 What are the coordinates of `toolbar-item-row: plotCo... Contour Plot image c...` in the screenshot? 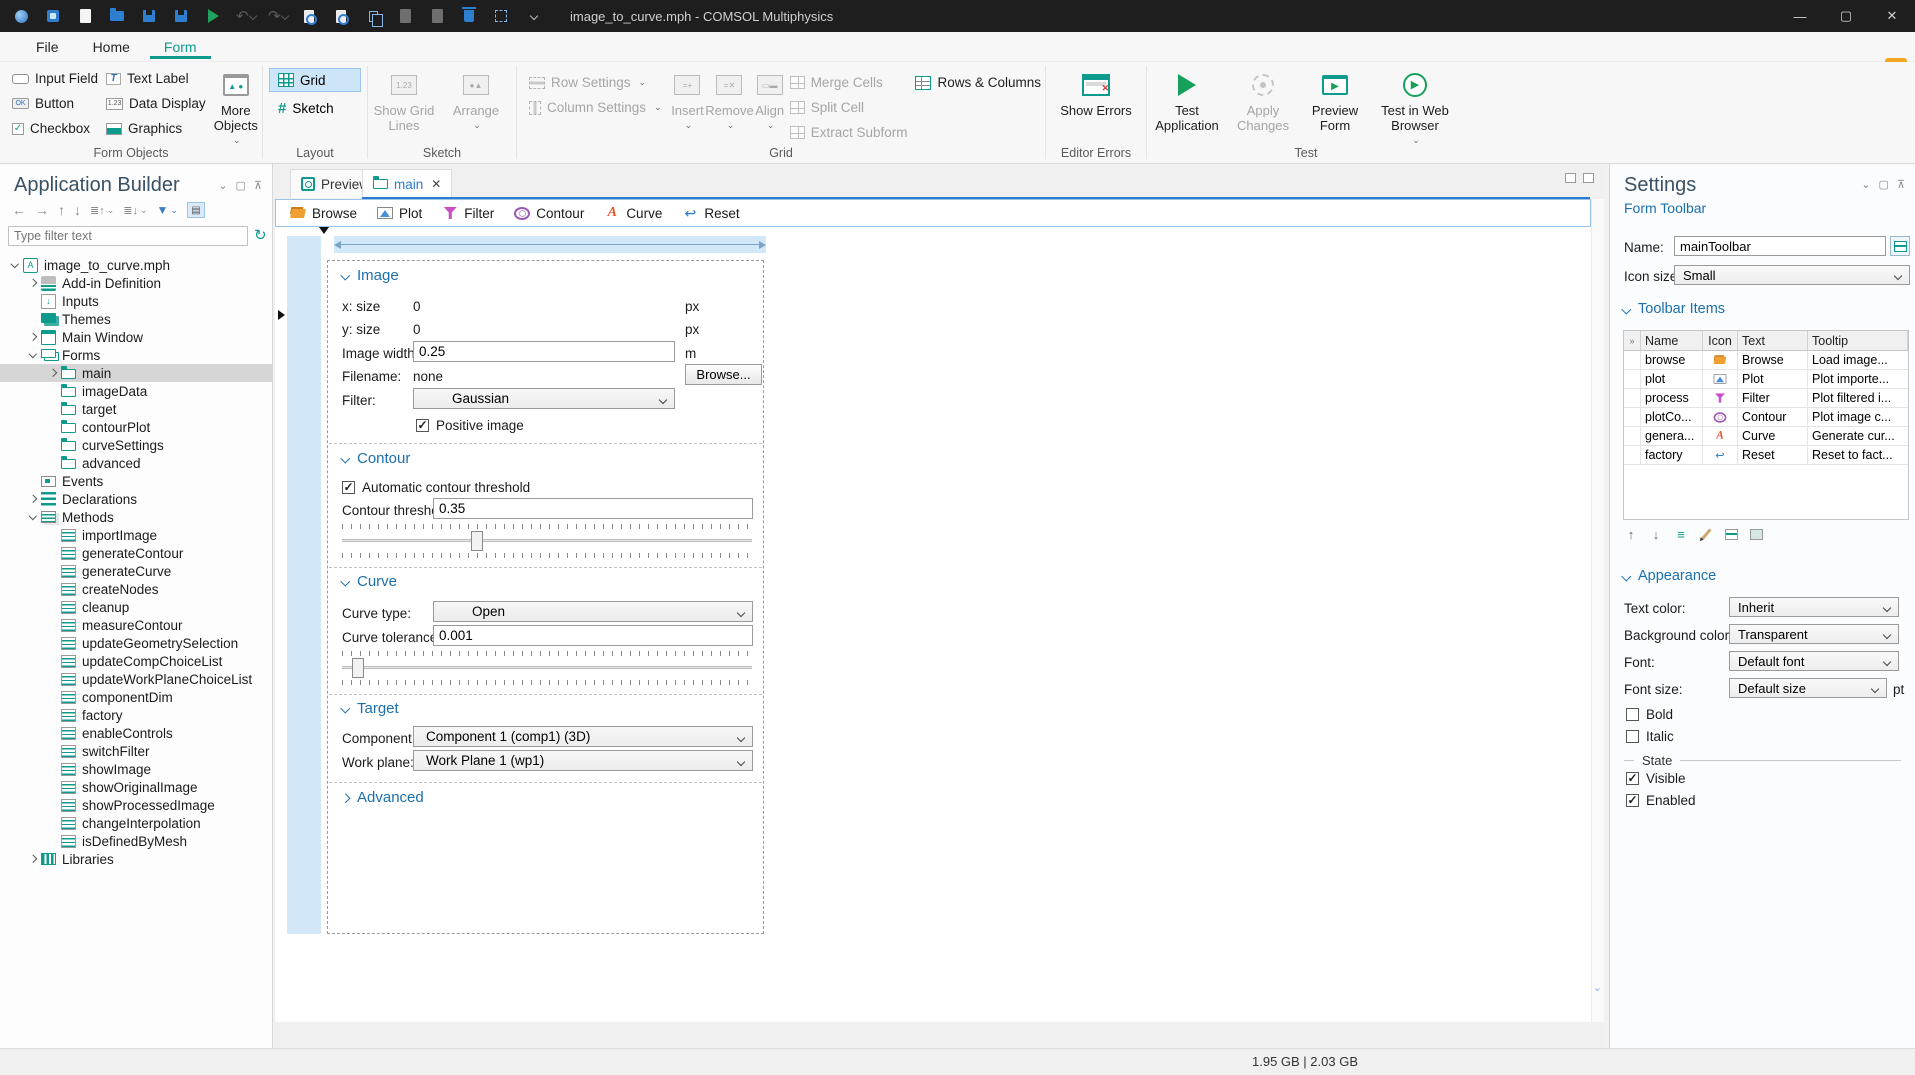 It's located at (1766, 417).